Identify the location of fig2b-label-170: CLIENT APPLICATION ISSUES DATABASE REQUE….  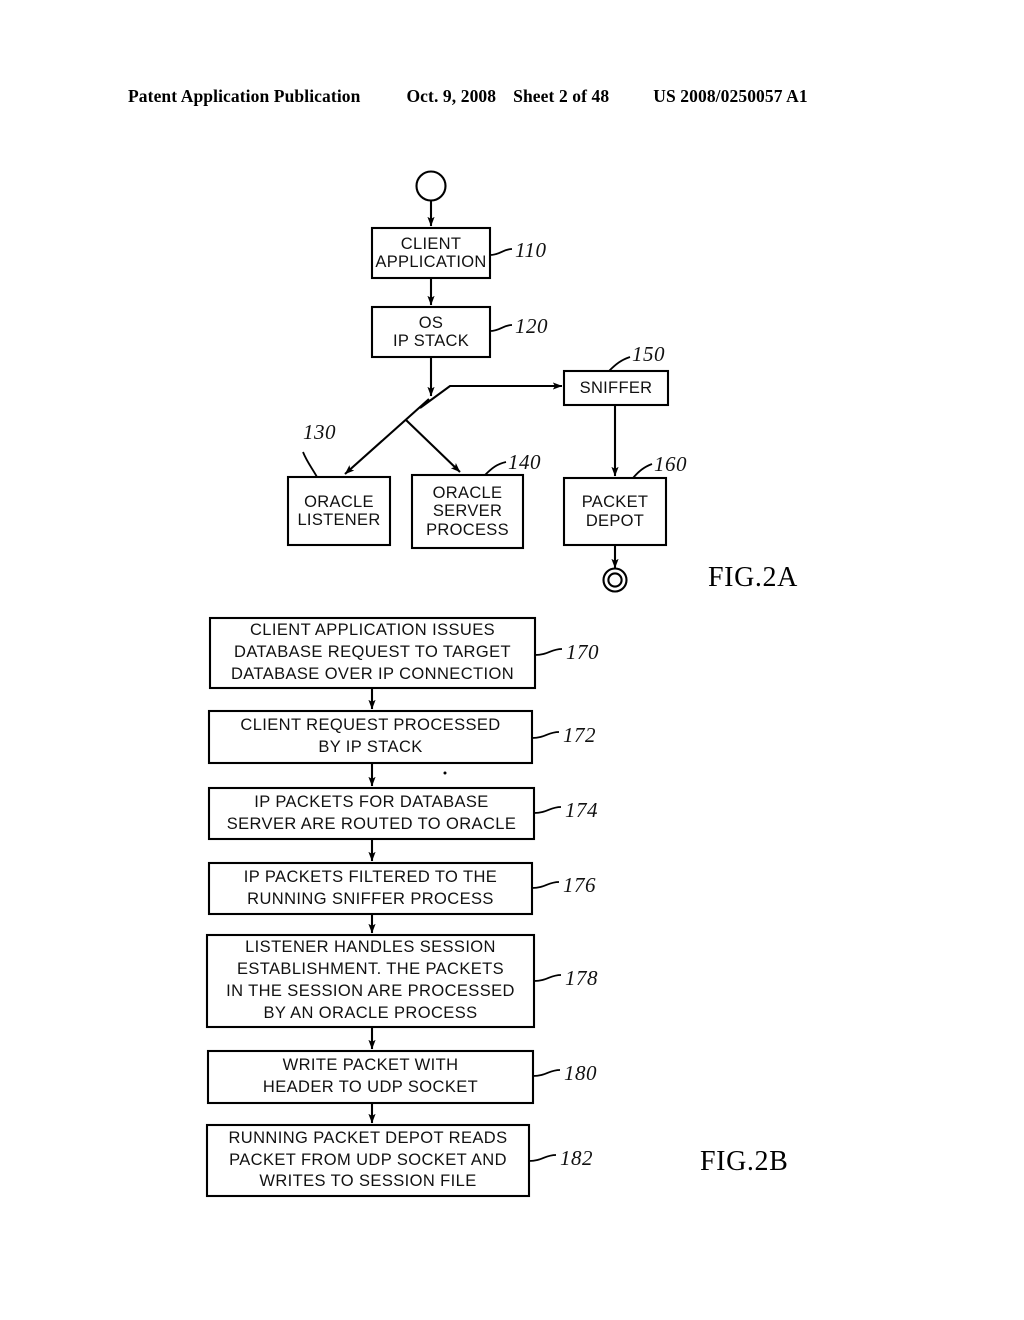
(372, 653).